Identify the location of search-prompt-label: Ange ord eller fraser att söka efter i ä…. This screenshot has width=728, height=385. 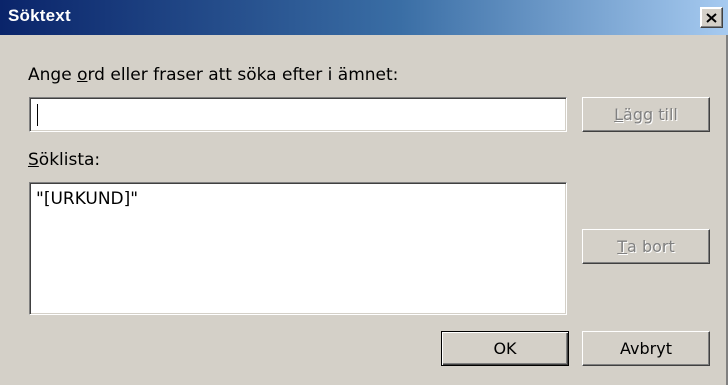
(213, 75).